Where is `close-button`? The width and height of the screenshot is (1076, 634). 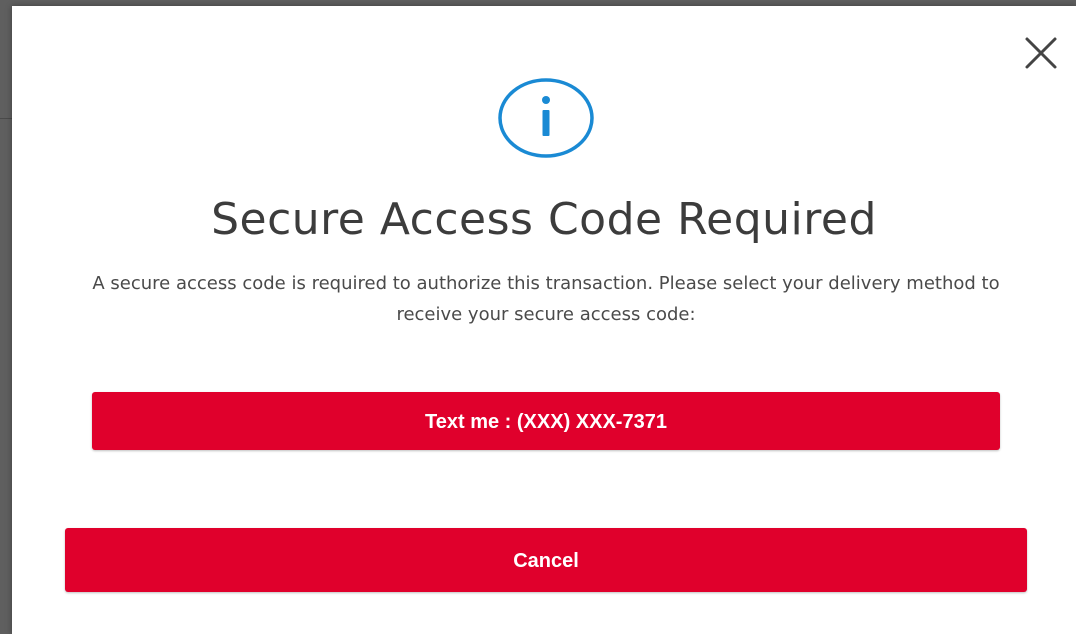 close-button is located at coordinates (1041, 53).